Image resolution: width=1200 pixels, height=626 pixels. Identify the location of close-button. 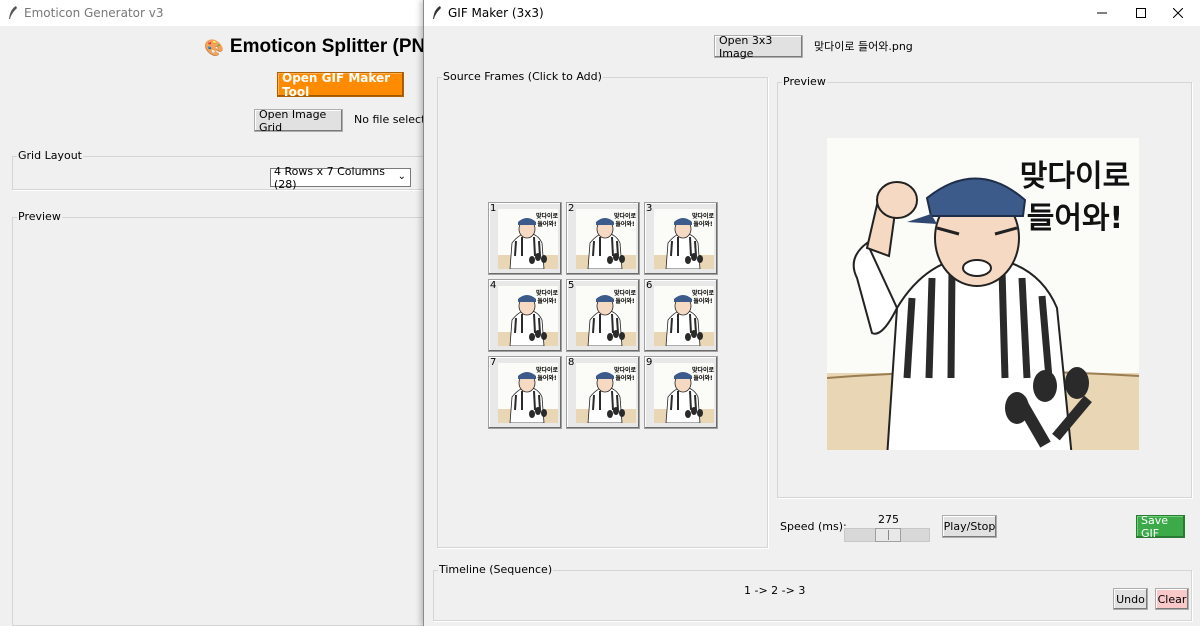
(1177, 13).